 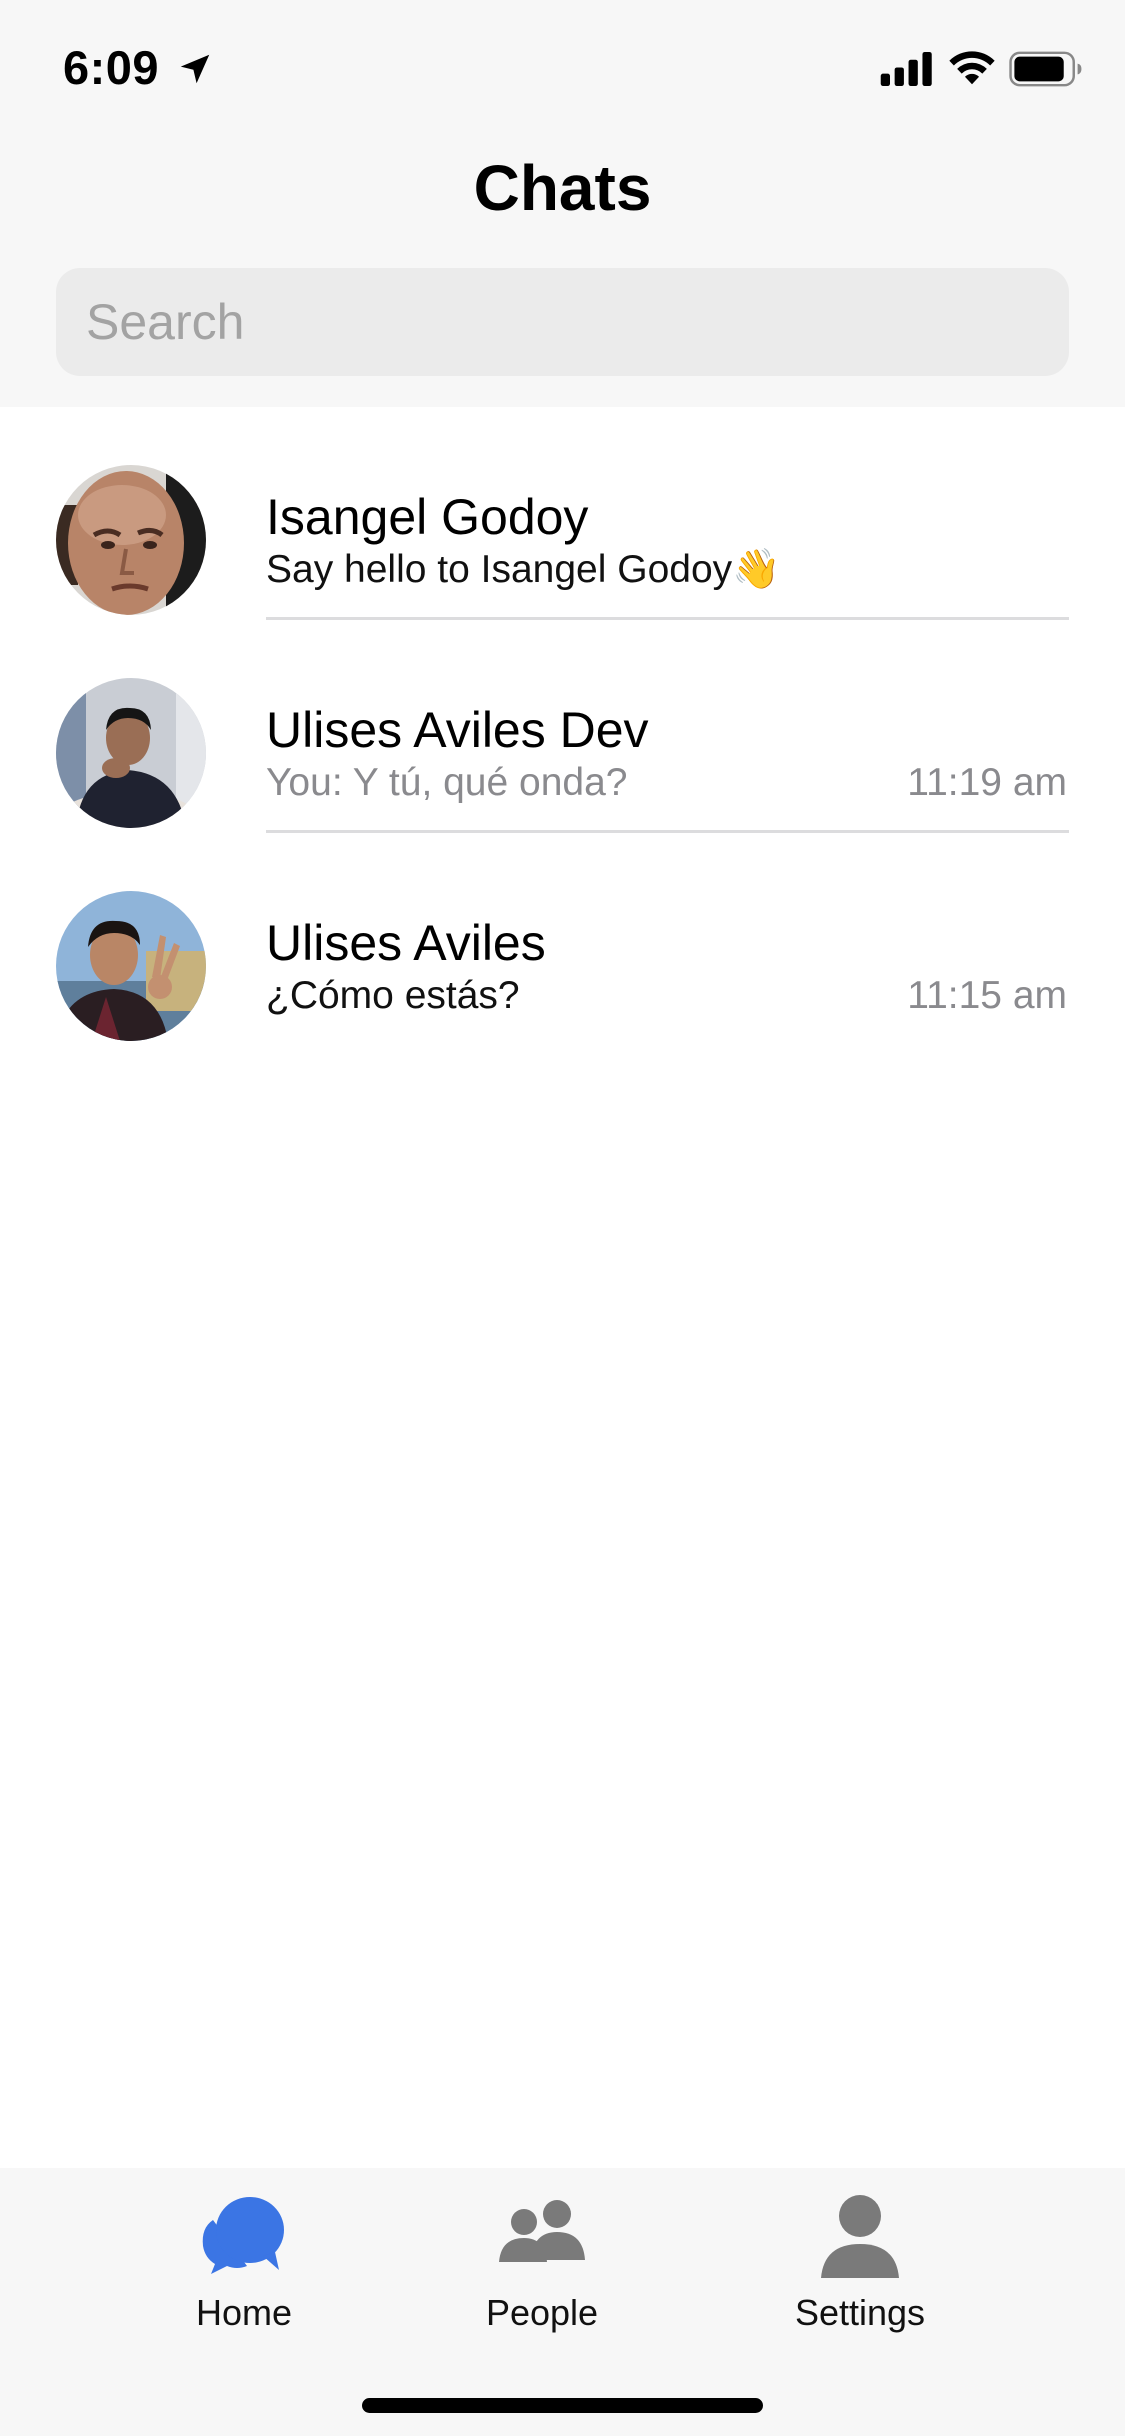 What do you see at coordinates (447, 782) in the screenshot?
I see `chat-preview: You: Y tú, qué onda?` at bounding box center [447, 782].